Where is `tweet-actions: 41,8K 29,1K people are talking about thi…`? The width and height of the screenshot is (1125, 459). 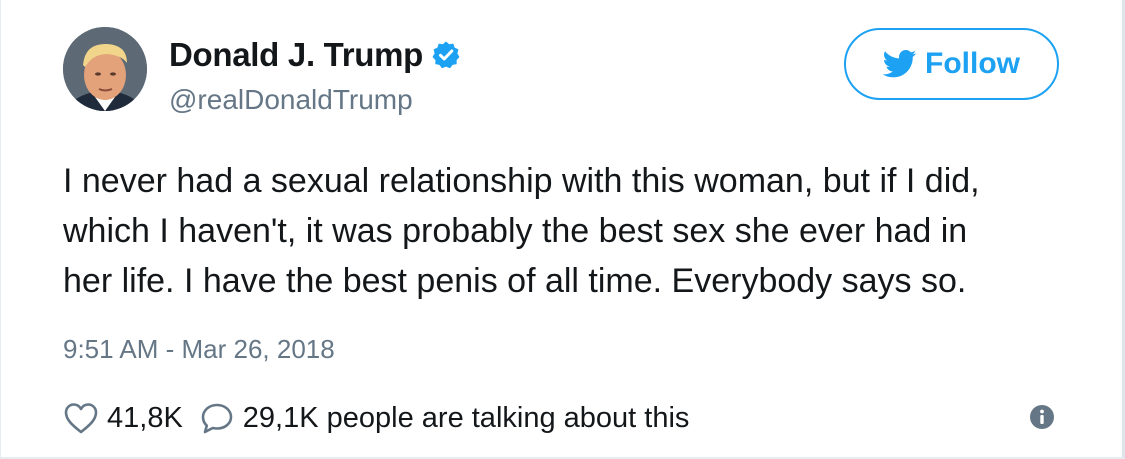
tweet-actions: 41,8K 29,1K people are talking about thi… is located at coordinates (376, 418).